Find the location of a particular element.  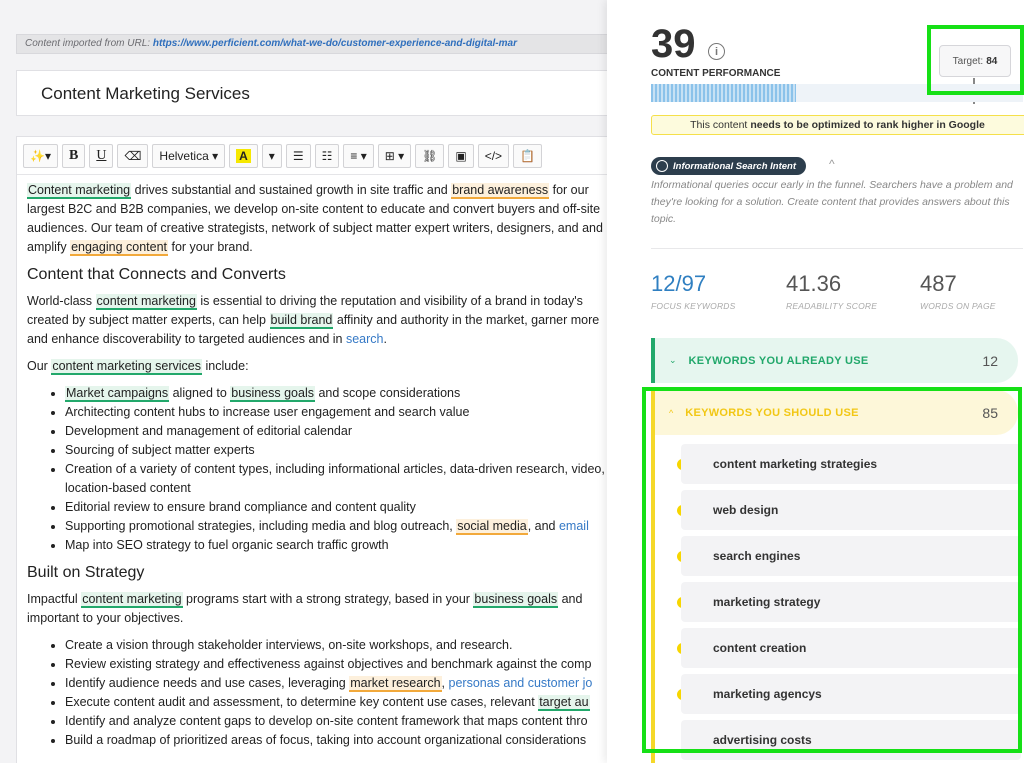

globe-icon is located at coordinates (662, 166).